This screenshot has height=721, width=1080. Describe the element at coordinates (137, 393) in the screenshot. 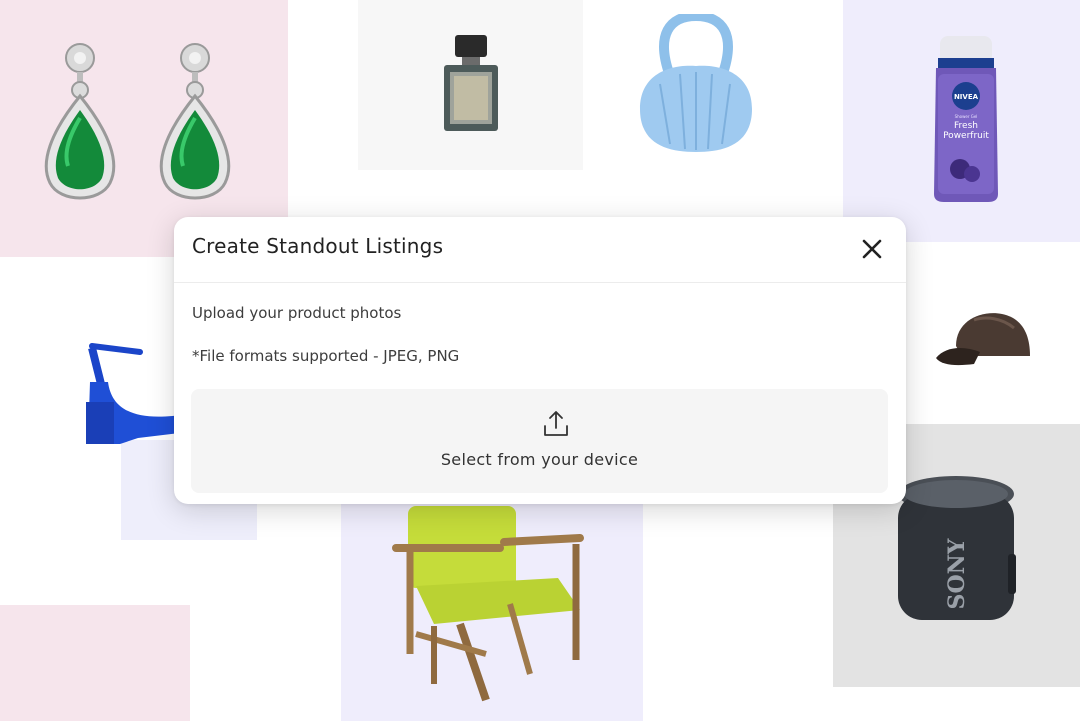

I see `shoe-image` at that location.